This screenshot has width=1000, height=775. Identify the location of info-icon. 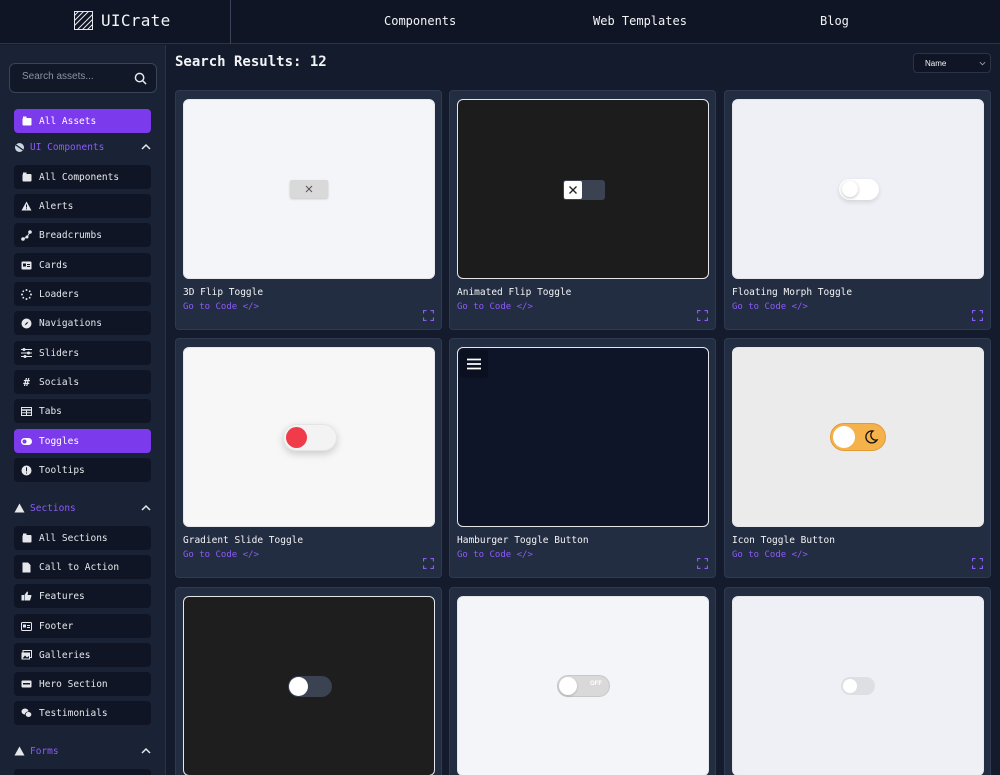
(26, 470).